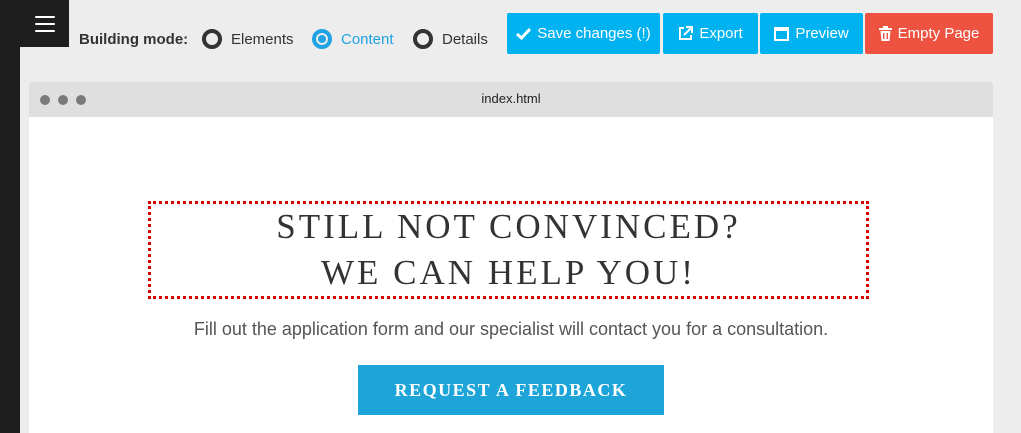  Describe the element at coordinates (134, 39) in the screenshot. I see `building-mode-label: Building mode:` at that location.